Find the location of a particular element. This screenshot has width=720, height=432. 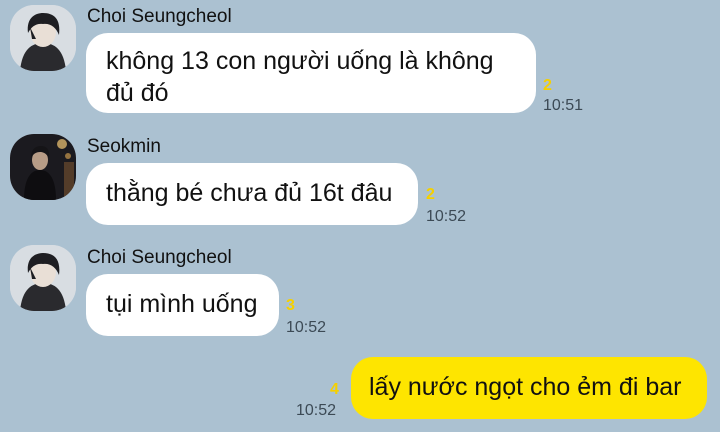

my-message-bubble: lấy nước ngọt cho ẻm đi bar is located at coordinates (529, 388).